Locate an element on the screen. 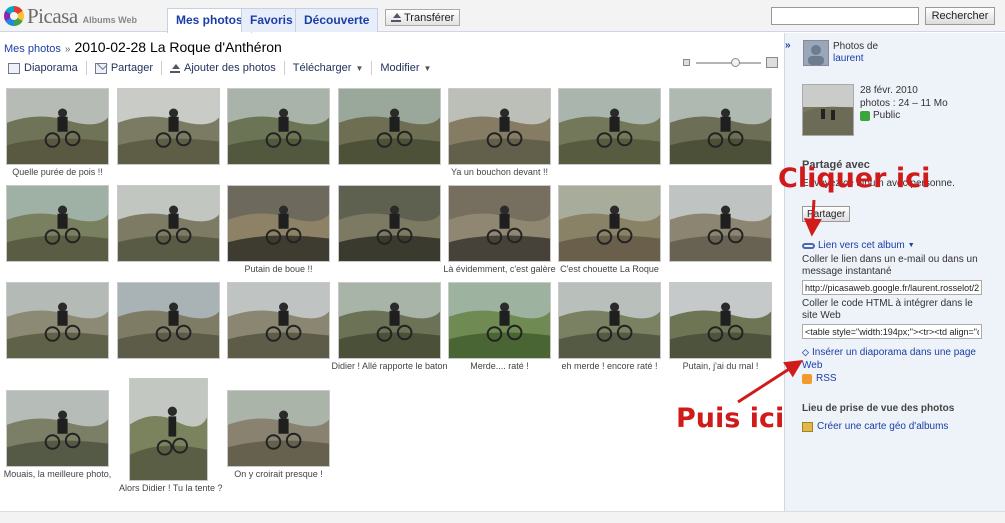  slideshow-button: Diaporama is located at coordinates (45, 68).